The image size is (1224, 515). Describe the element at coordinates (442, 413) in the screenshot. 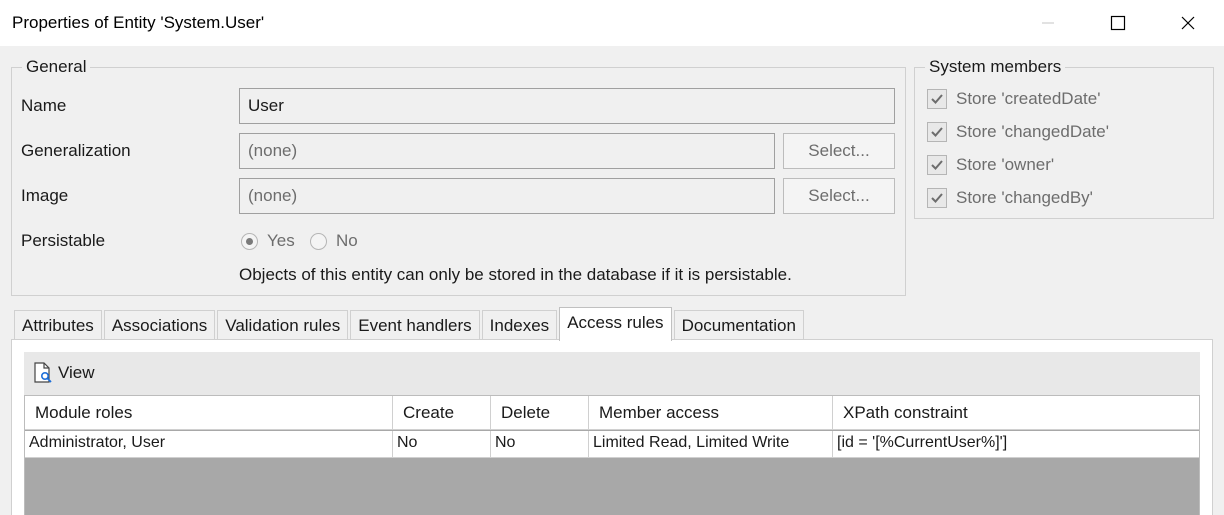

I see `column-create: Create` at that location.